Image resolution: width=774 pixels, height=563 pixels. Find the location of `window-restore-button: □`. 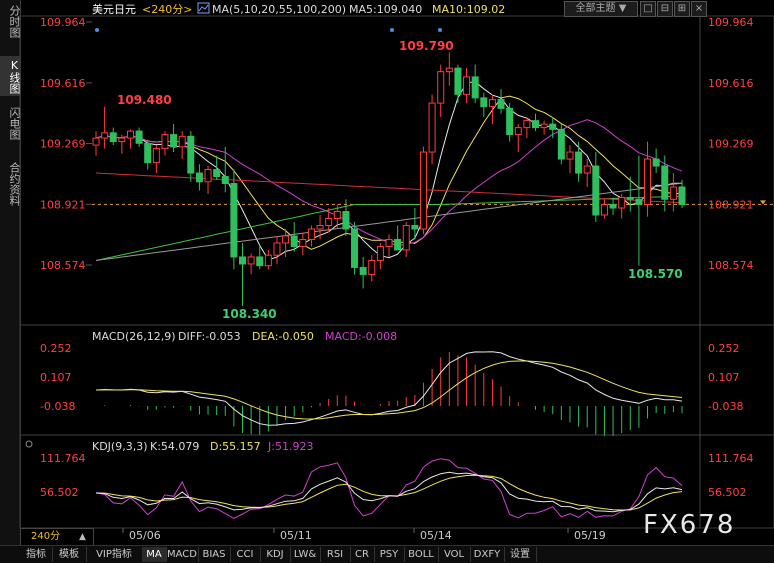

window-restore-button: □ is located at coordinates (648, 9).